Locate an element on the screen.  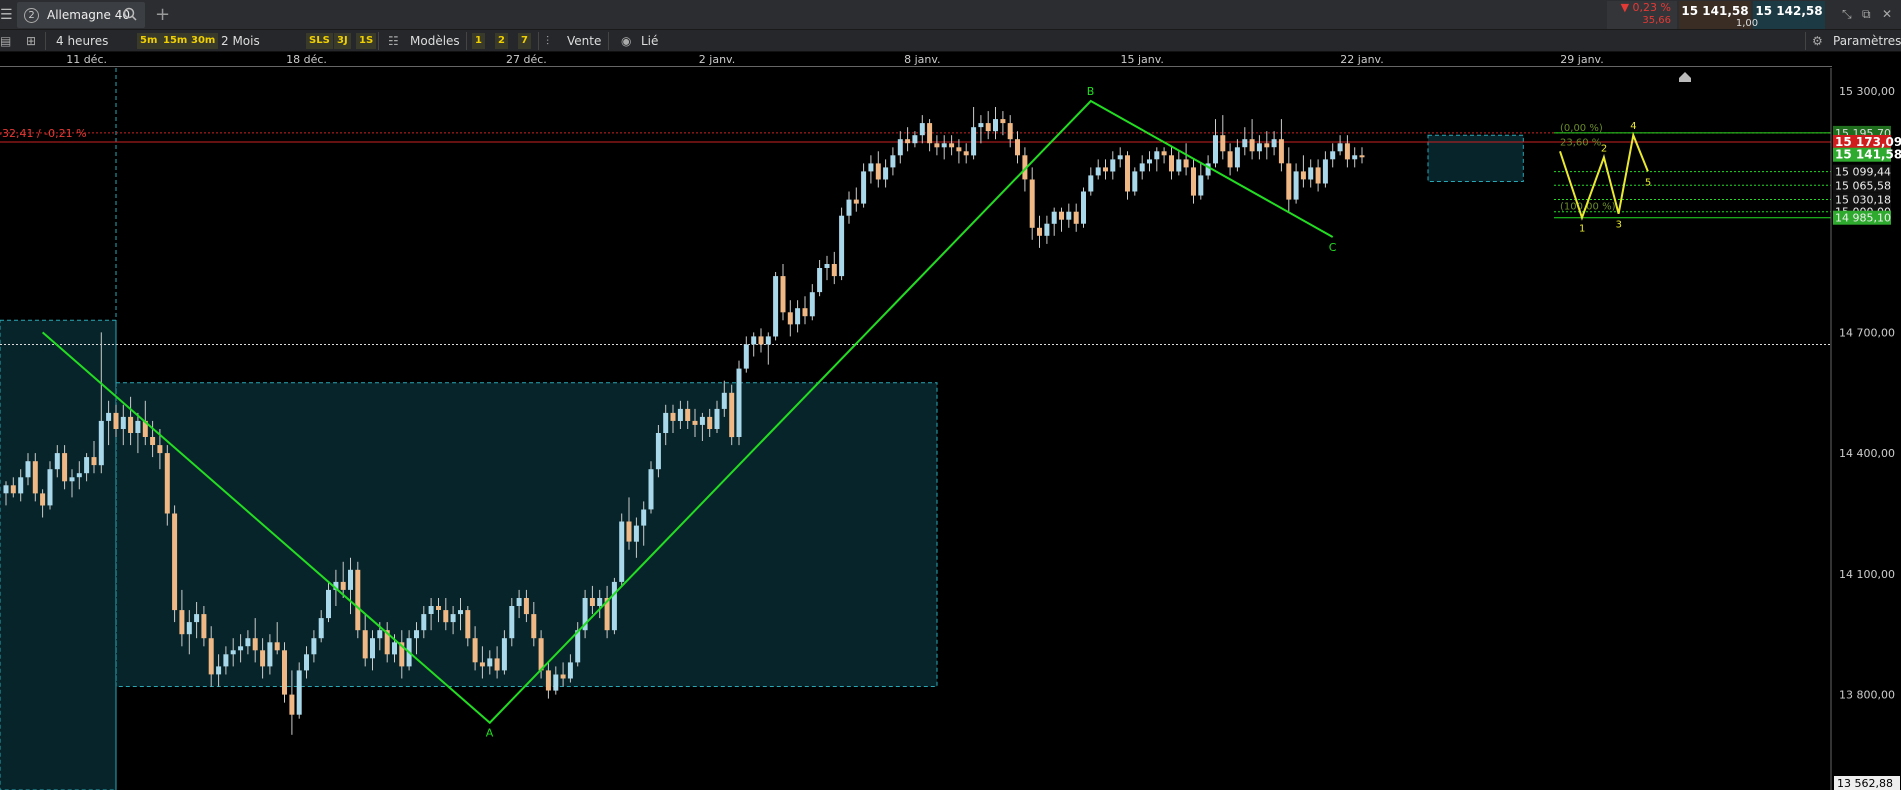
price-axis-label: 14 400,00 is located at coordinates (1867, 453).